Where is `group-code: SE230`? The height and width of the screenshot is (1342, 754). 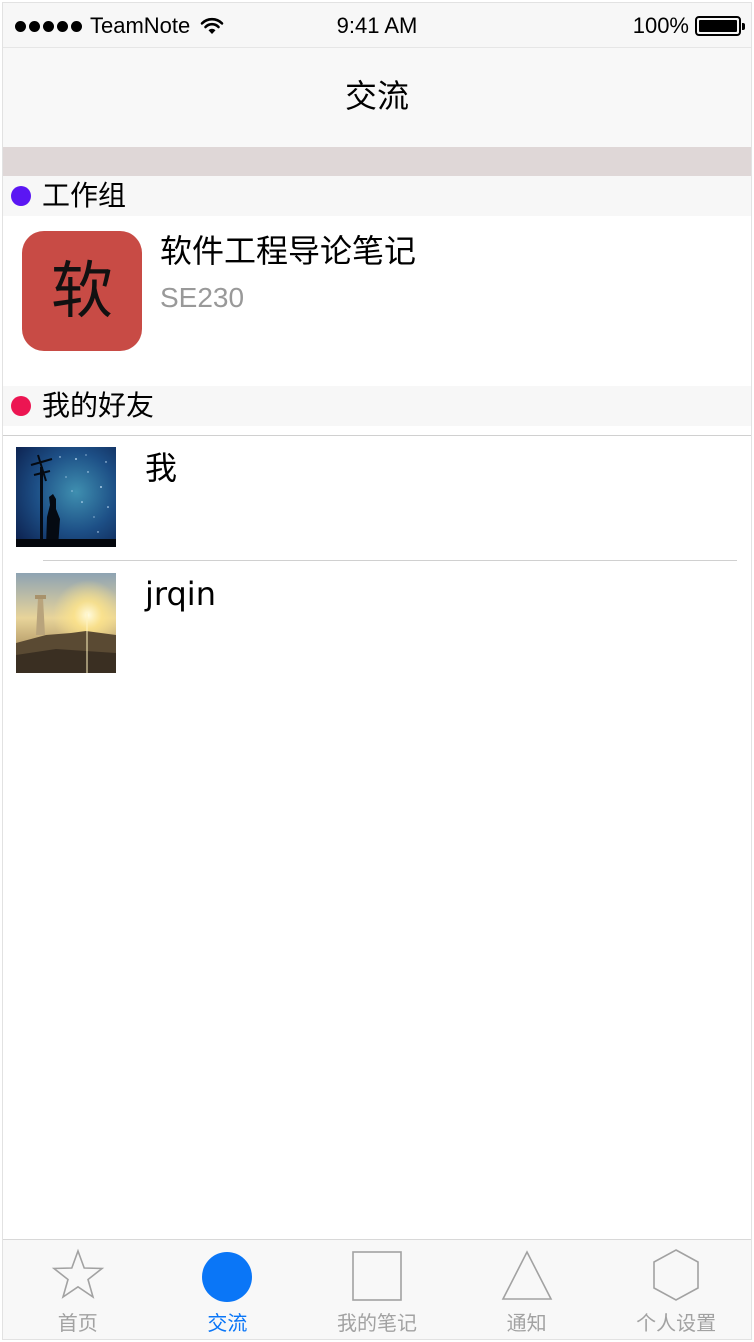
group-code: SE230 is located at coordinates (202, 297).